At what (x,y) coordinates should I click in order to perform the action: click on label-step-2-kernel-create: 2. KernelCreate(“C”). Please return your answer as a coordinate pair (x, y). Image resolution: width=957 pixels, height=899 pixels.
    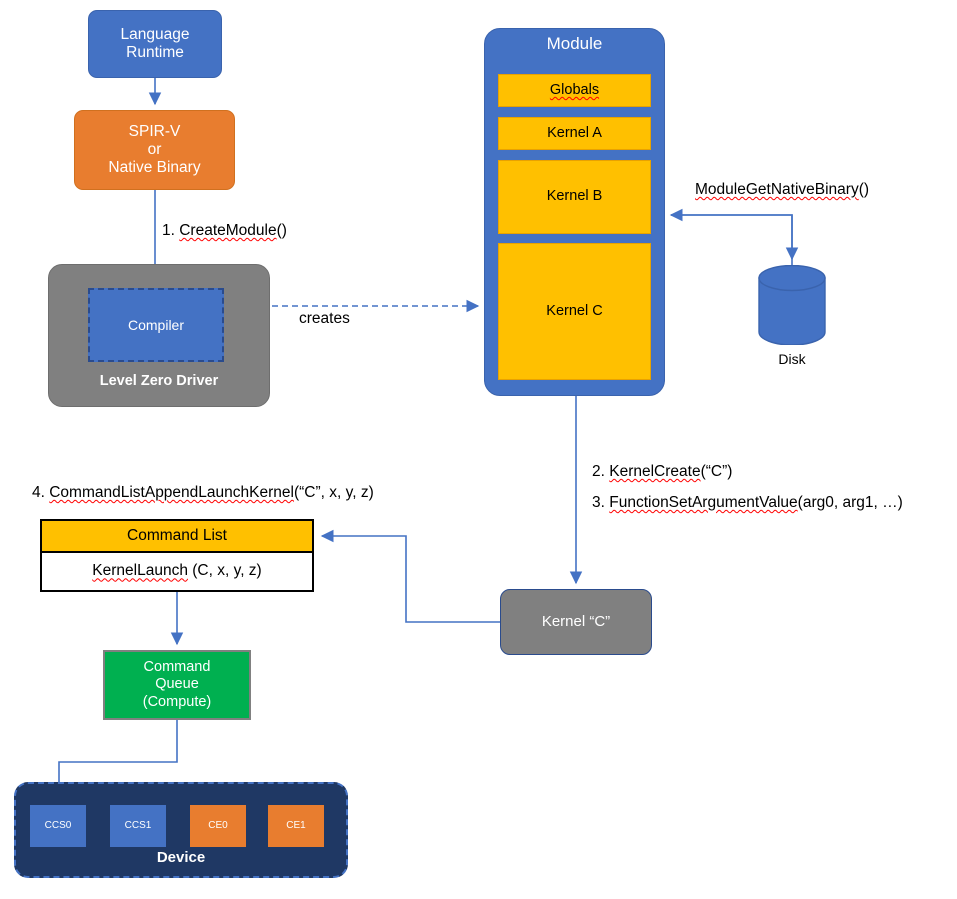
    Looking at the image, I should click on (662, 472).